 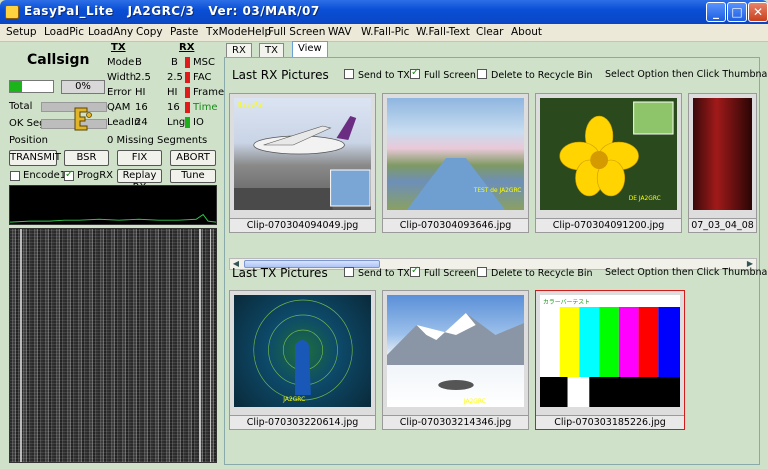 I want to click on transmit-button: TRANSMIT, so click(x=35, y=158).